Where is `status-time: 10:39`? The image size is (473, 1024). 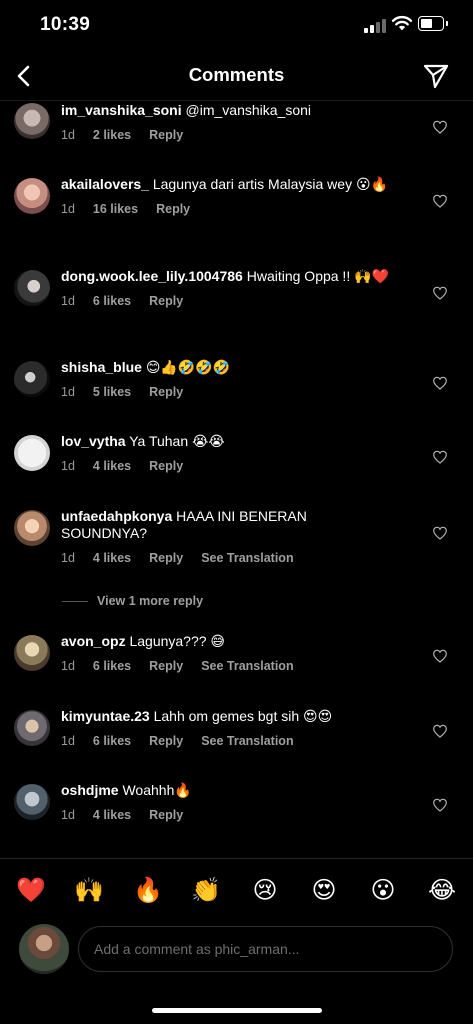 status-time: 10:39 is located at coordinates (65, 24).